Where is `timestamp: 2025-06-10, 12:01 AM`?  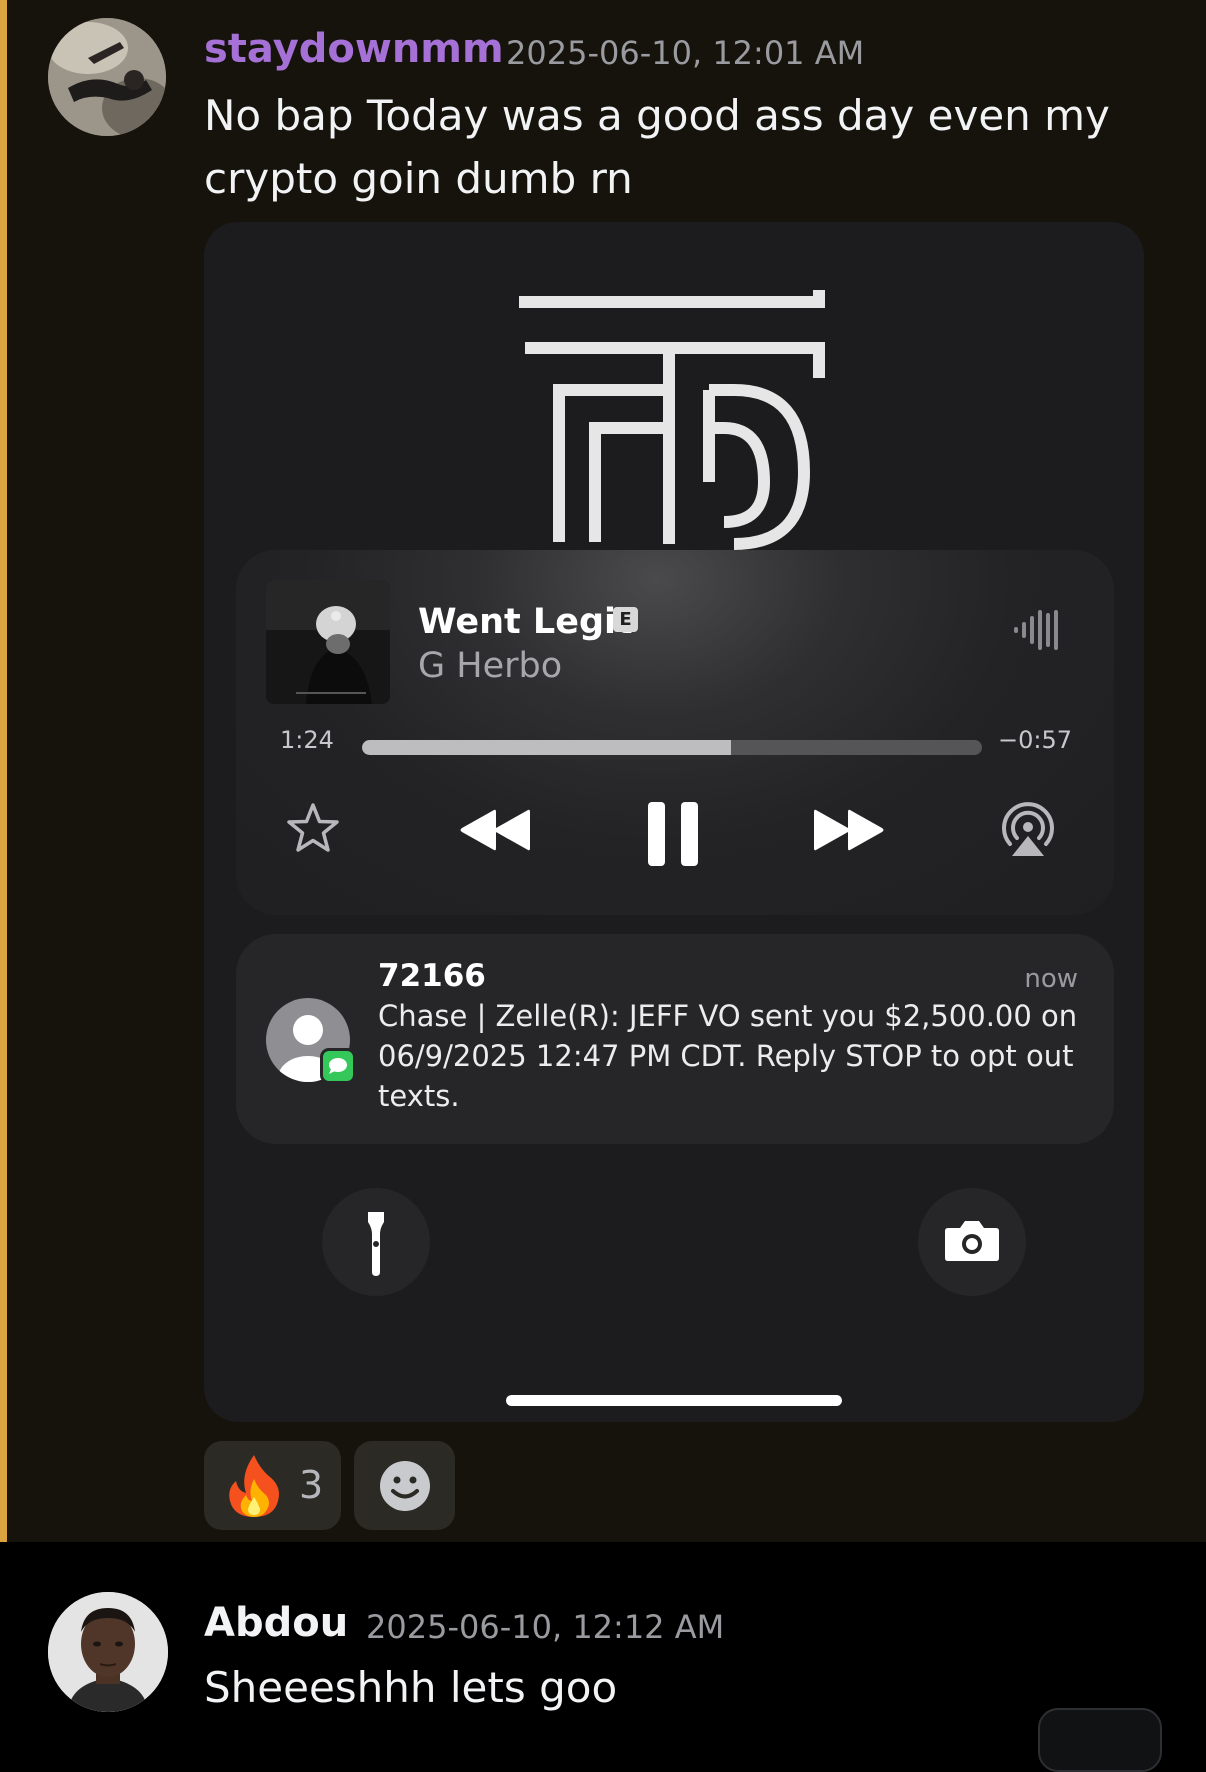
timestamp: 2025-06-10, 12:01 AM is located at coordinates (685, 53).